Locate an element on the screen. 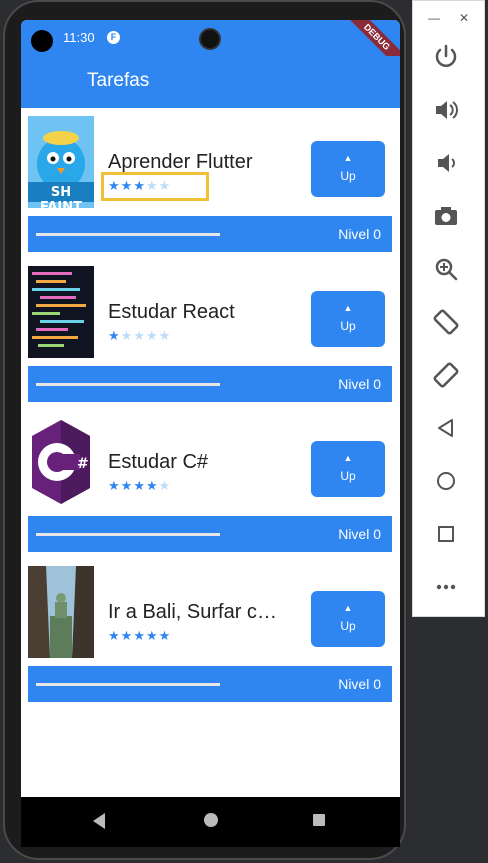 The height and width of the screenshot is (863, 488). task-item: # Estudar C# ★★★★★ ▲ Up Nivel 0 is located at coordinates (210, 484).